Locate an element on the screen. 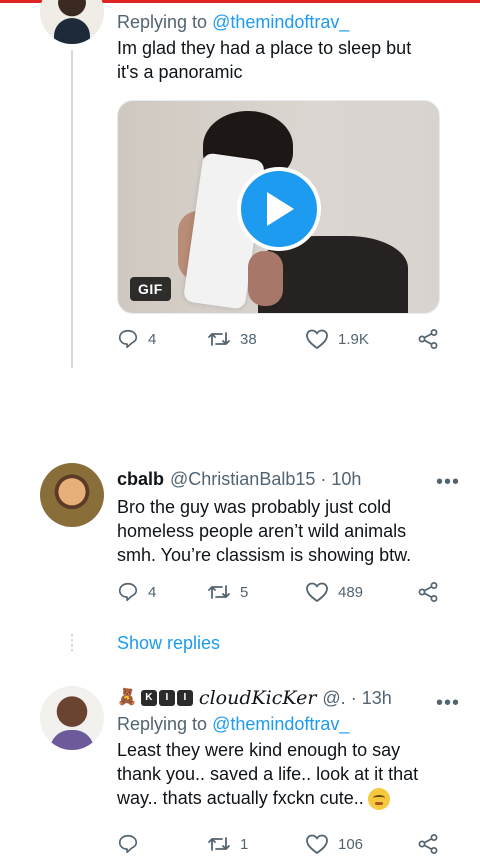  retweet-button: 38 is located at coordinates (256, 339).